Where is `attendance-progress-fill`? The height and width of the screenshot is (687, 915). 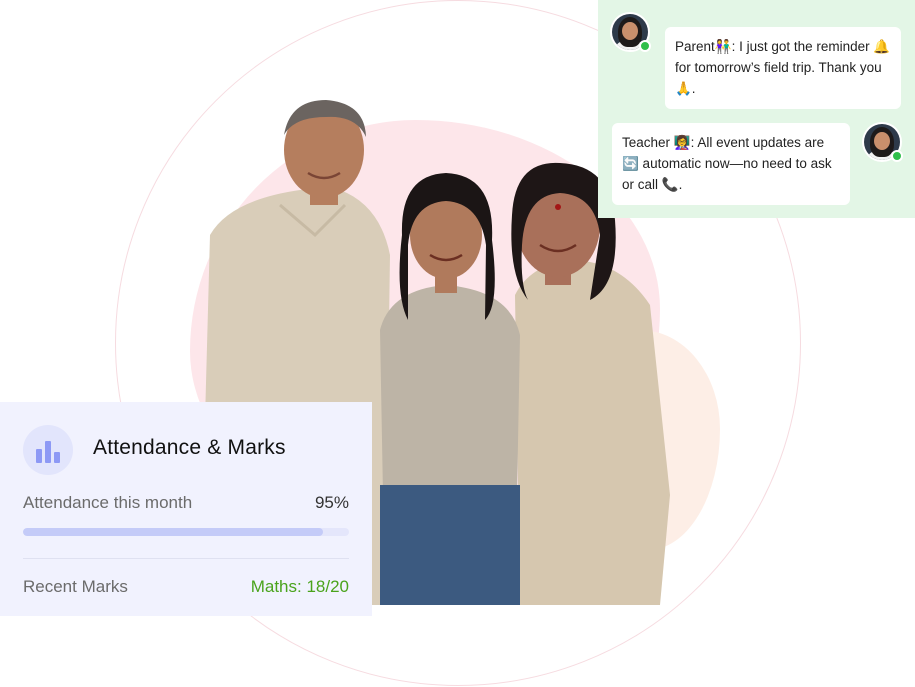 attendance-progress-fill is located at coordinates (173, 532).